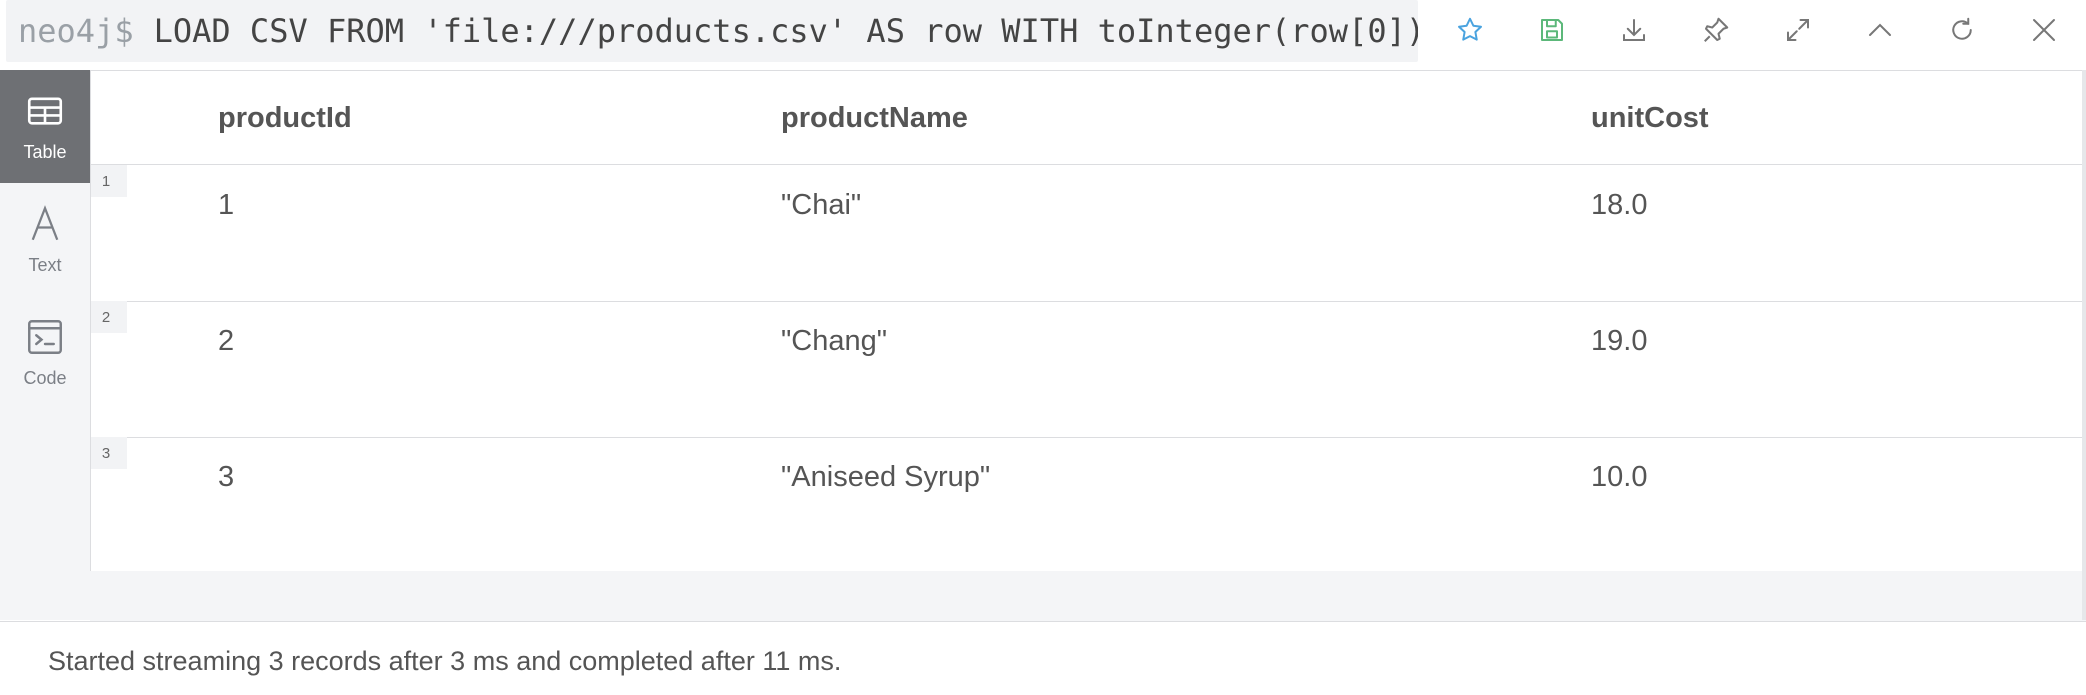 Image resolution: width=2086 pixels, height=695 pixels. Describe the element at coordinates (226, 341) in the screenshot. I see `cell-productid: 2` at that location.